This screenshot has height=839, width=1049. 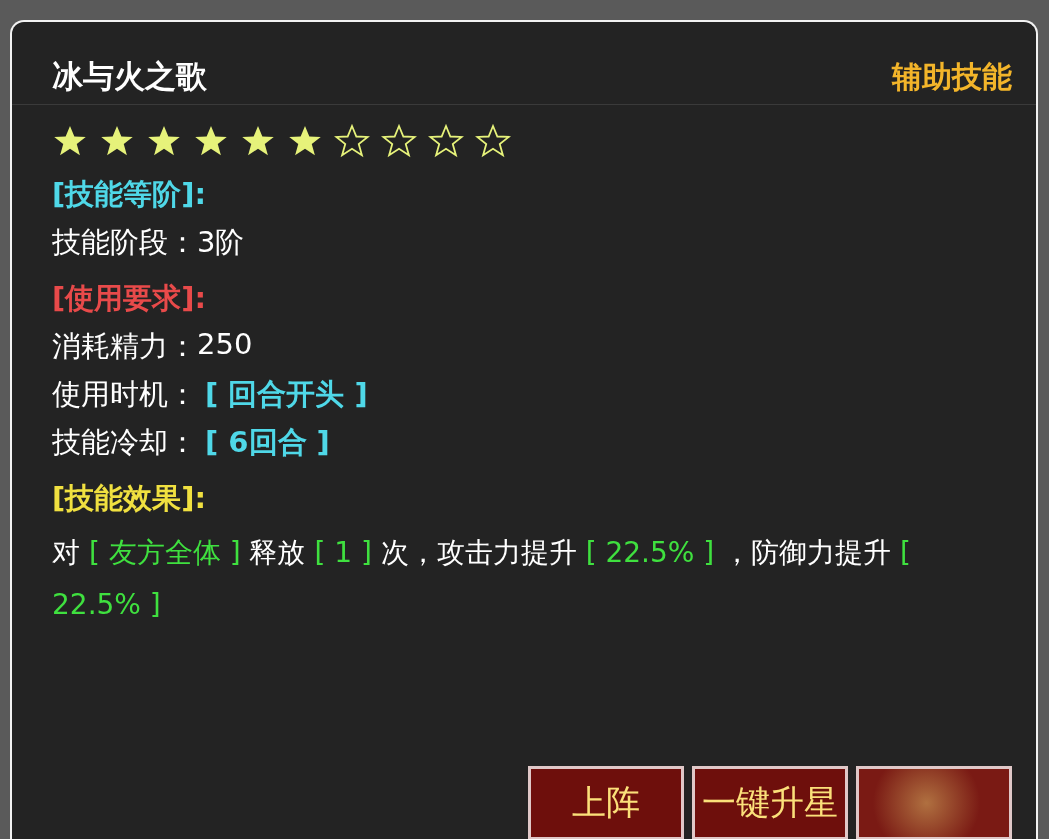 What do you see at coordinates (124, 394) in the screenshot?
I see `field-label: 使用时机：` at bounding box center [124, 394].